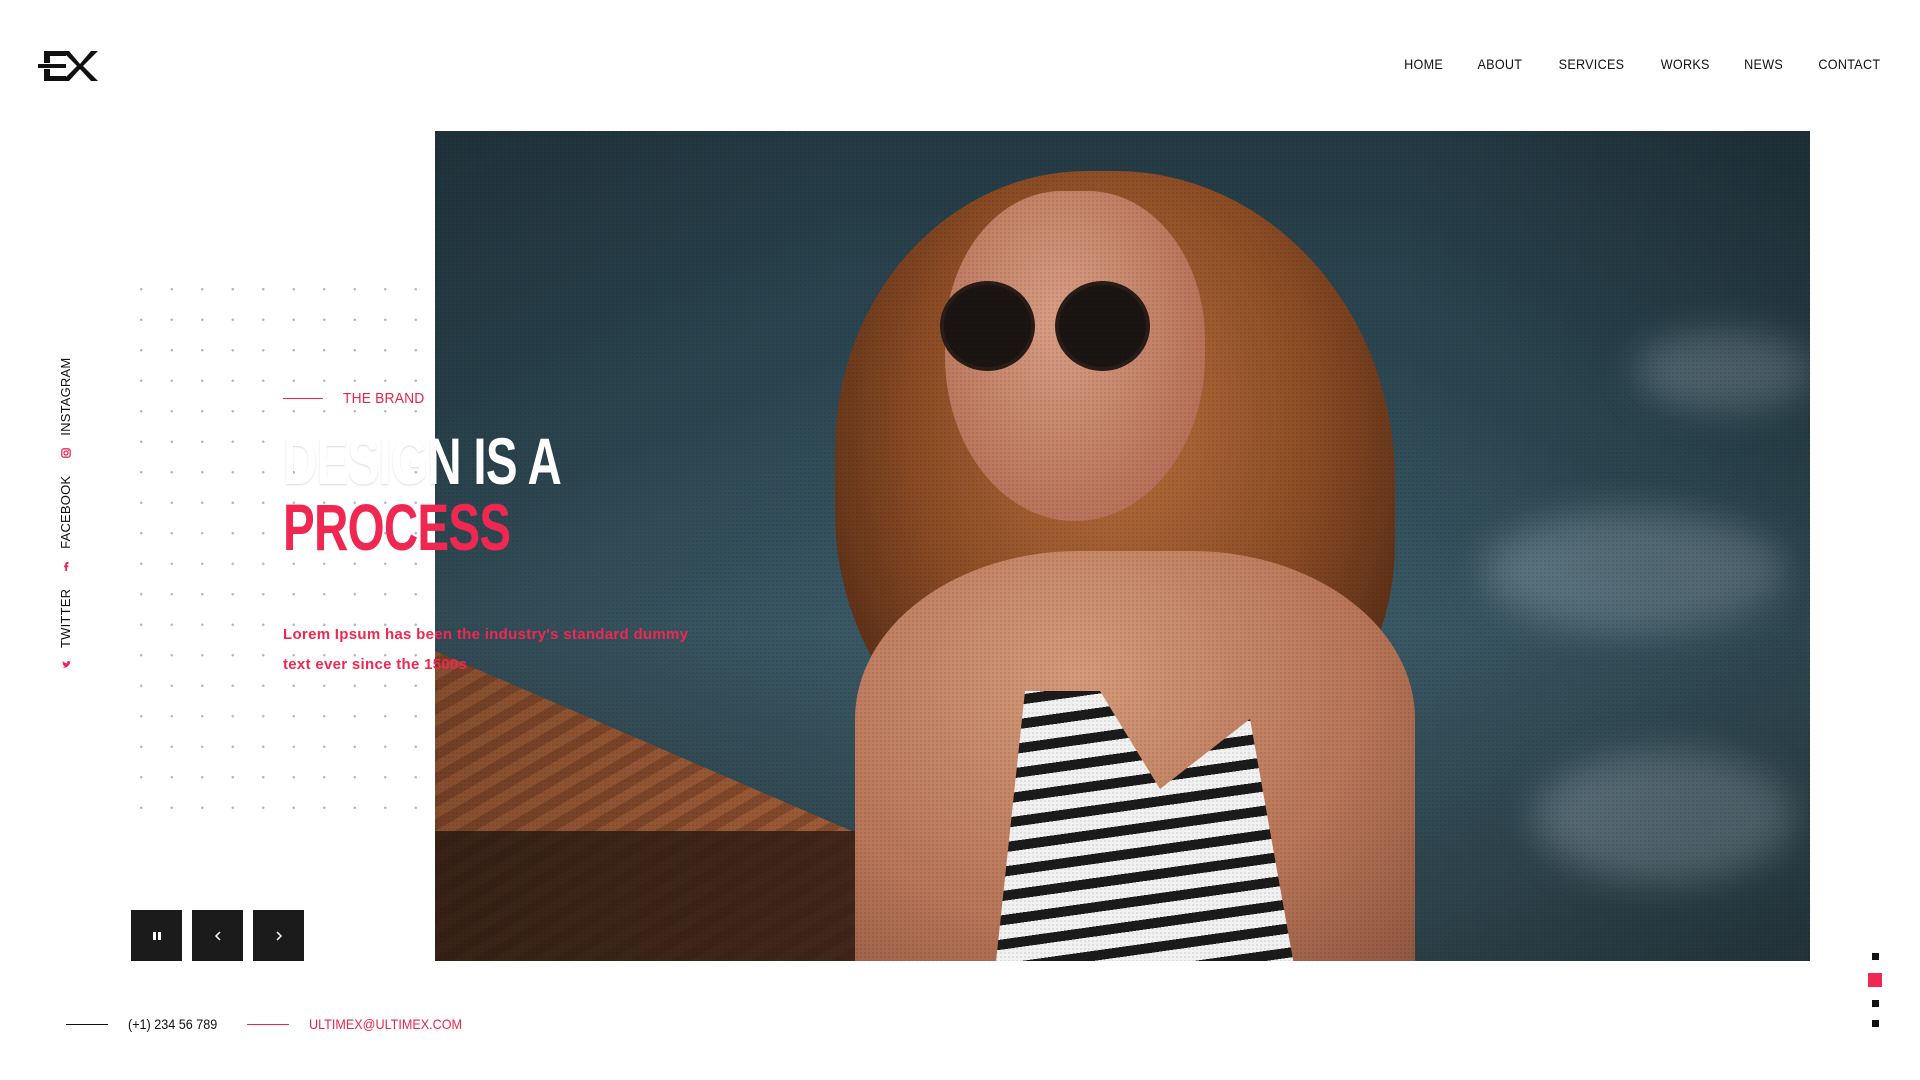 This screenshot has height=1080, width=1920. I want to click on headline-line-1: DESIGN IS A, so click(422, 461).